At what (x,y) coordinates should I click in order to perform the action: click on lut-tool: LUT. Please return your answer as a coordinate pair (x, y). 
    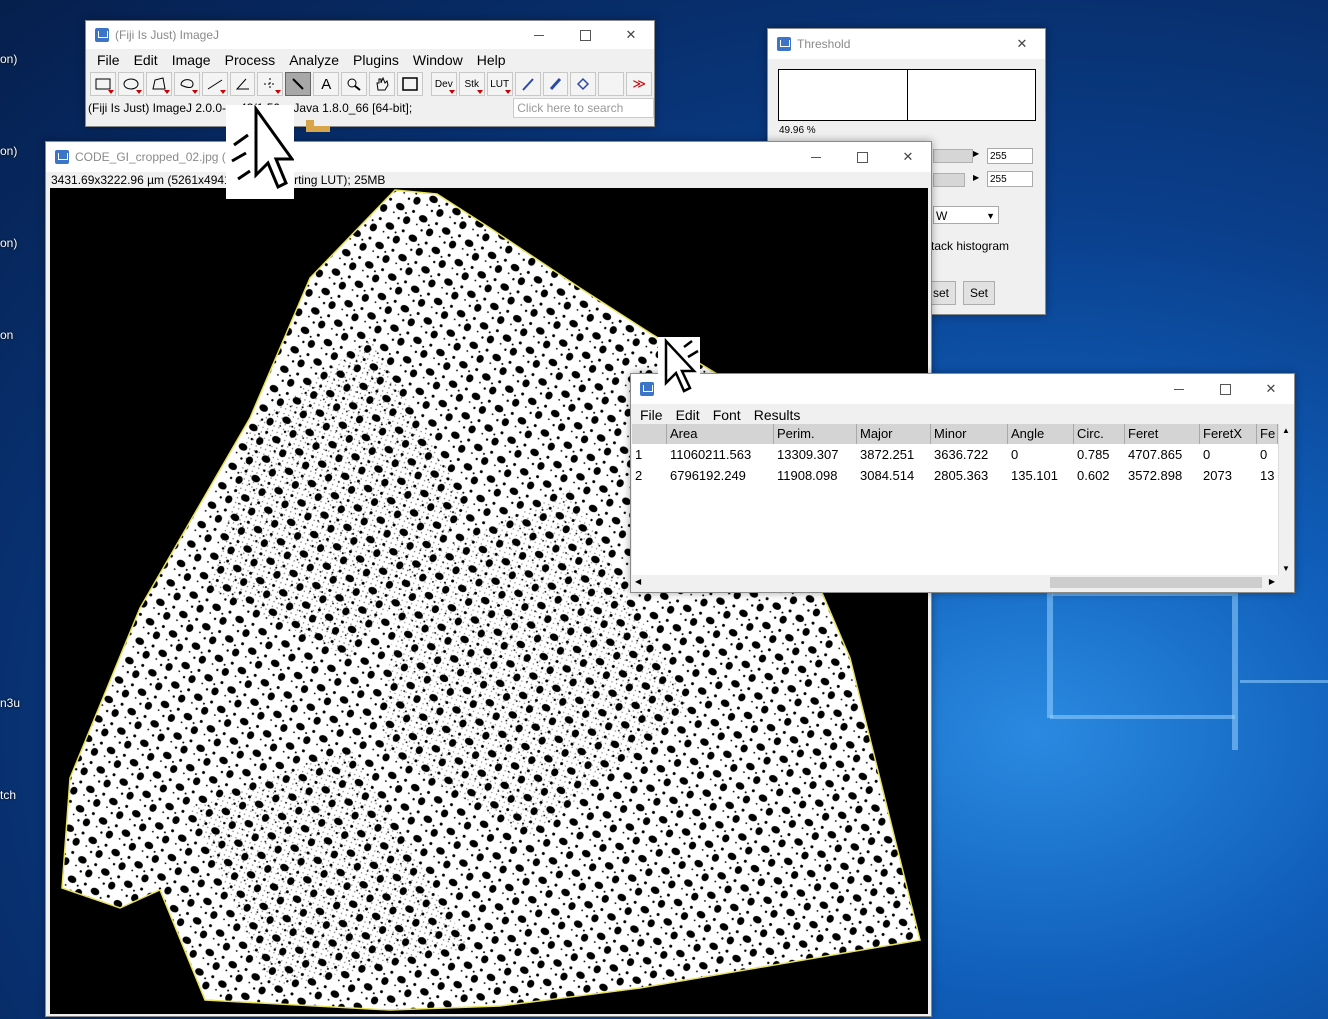
    Looking at the image, I should click on (499, 84).